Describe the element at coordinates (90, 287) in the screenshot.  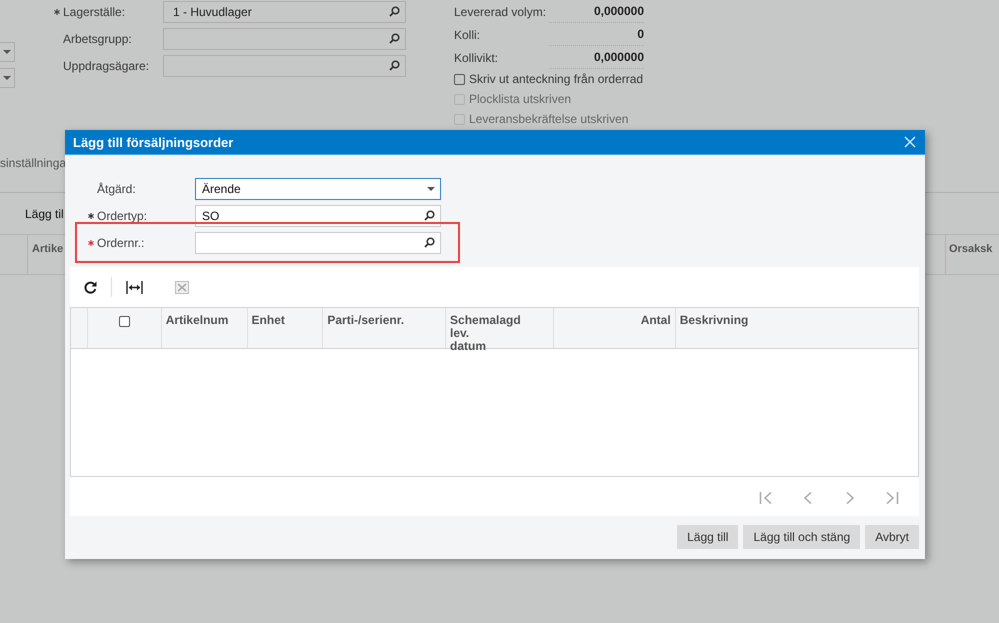
I see `refresh-icon` at that location.